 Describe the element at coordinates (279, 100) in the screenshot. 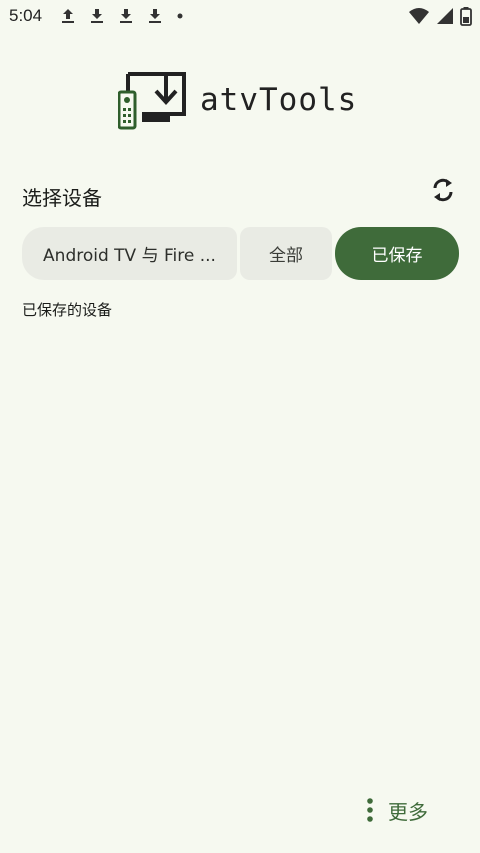

I see `app-name: atvTools` at that location.